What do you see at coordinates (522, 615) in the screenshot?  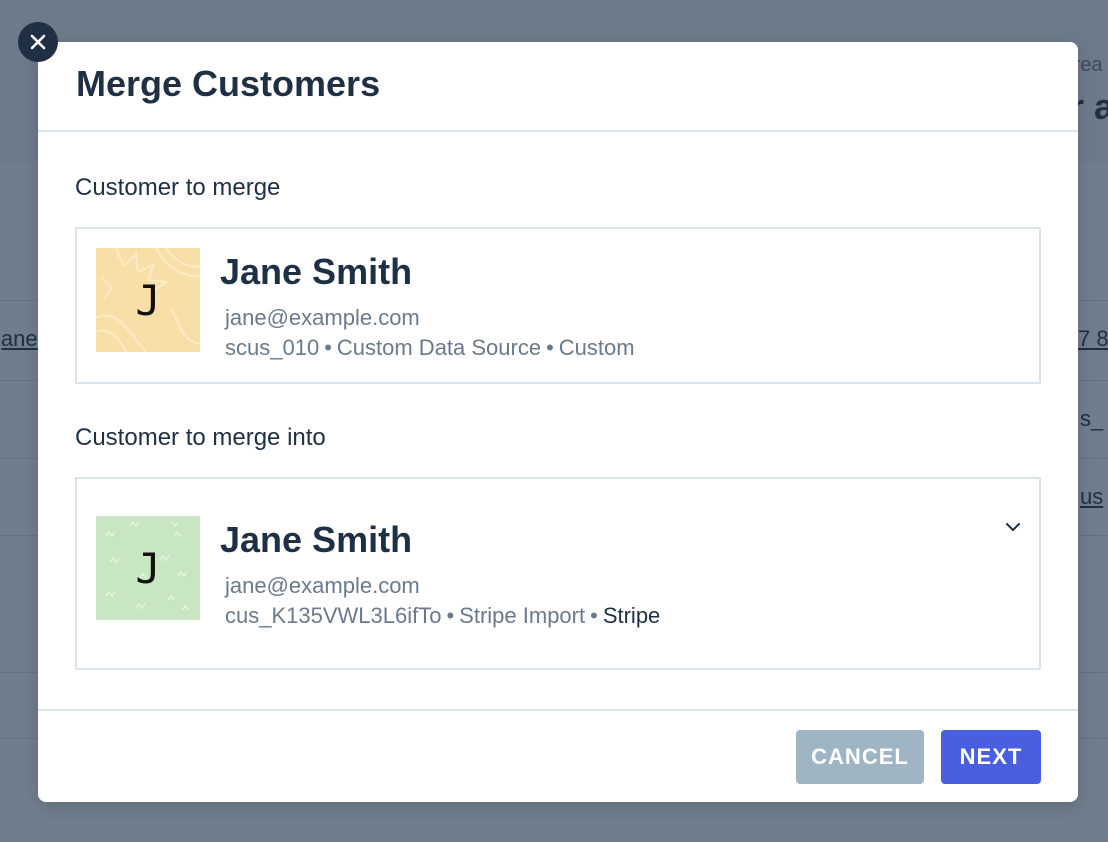 I see `customer-source-name: Stripe Import` at bounding box center [522, 615].